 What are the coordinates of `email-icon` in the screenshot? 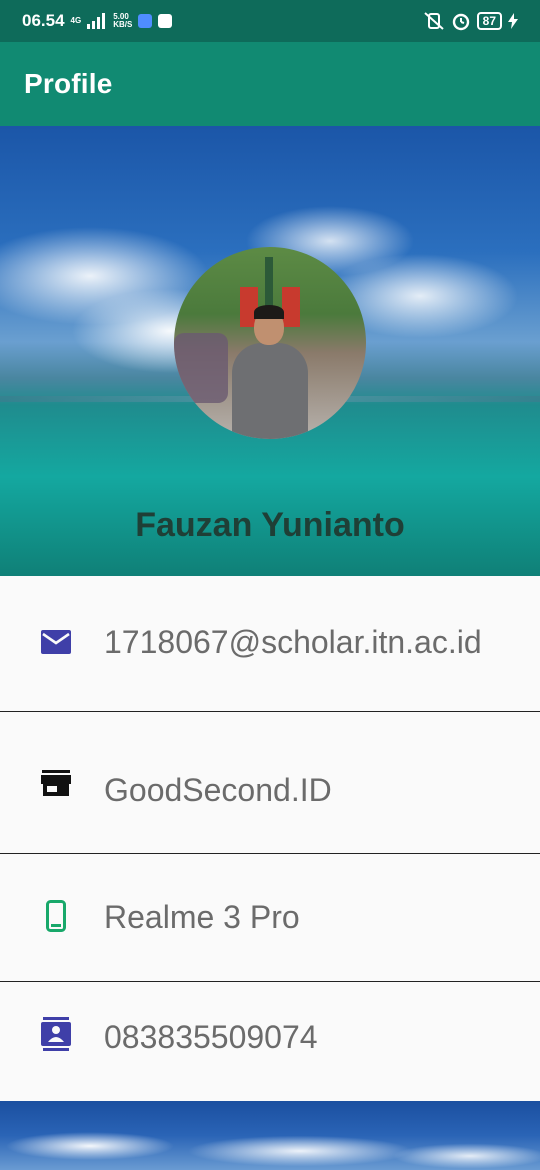 It's located at (56, 642).